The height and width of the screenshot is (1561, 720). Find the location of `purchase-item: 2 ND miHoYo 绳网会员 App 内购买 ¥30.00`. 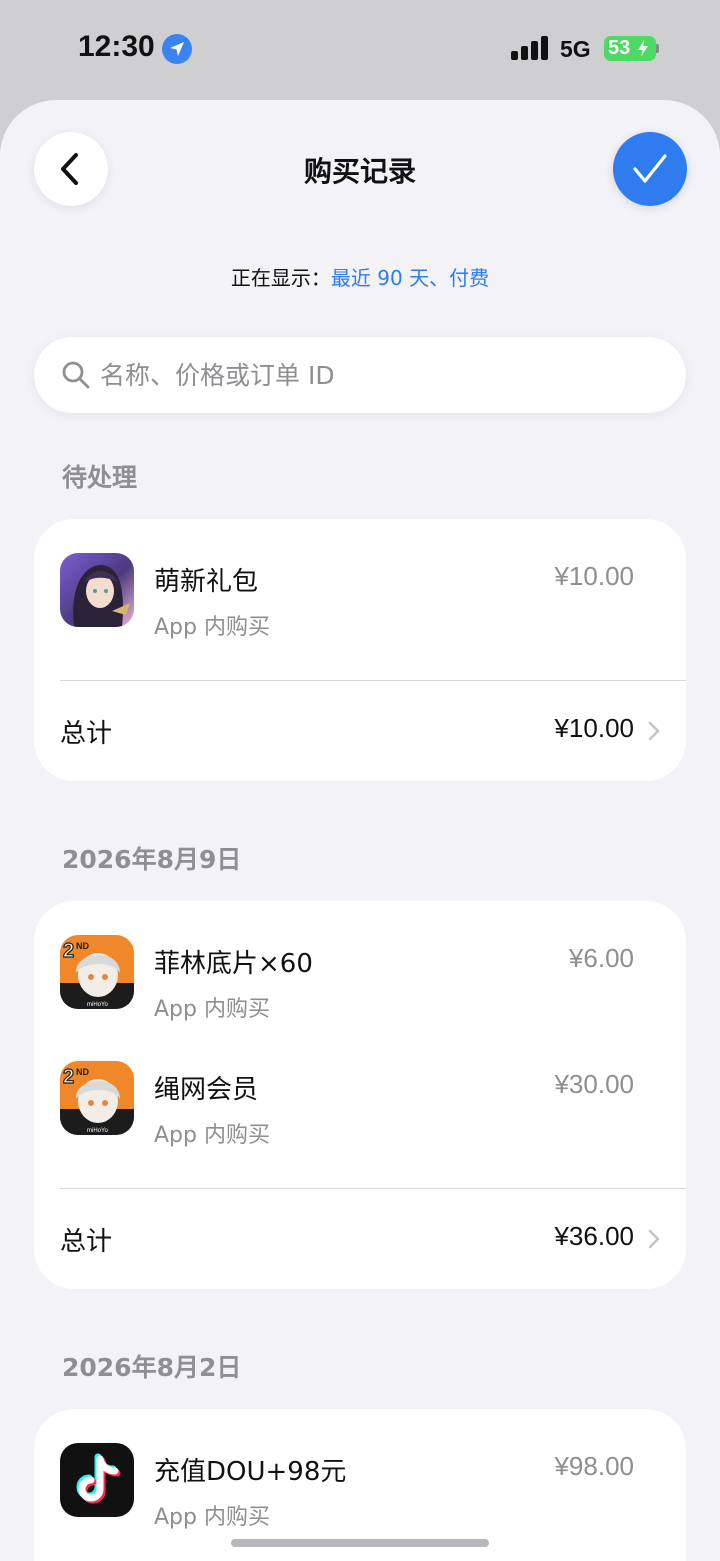

purchase-item: 2 ND miHoYo 绳网会员 App 内购买 ¥30.00 is located at coordinates (360, 1111).